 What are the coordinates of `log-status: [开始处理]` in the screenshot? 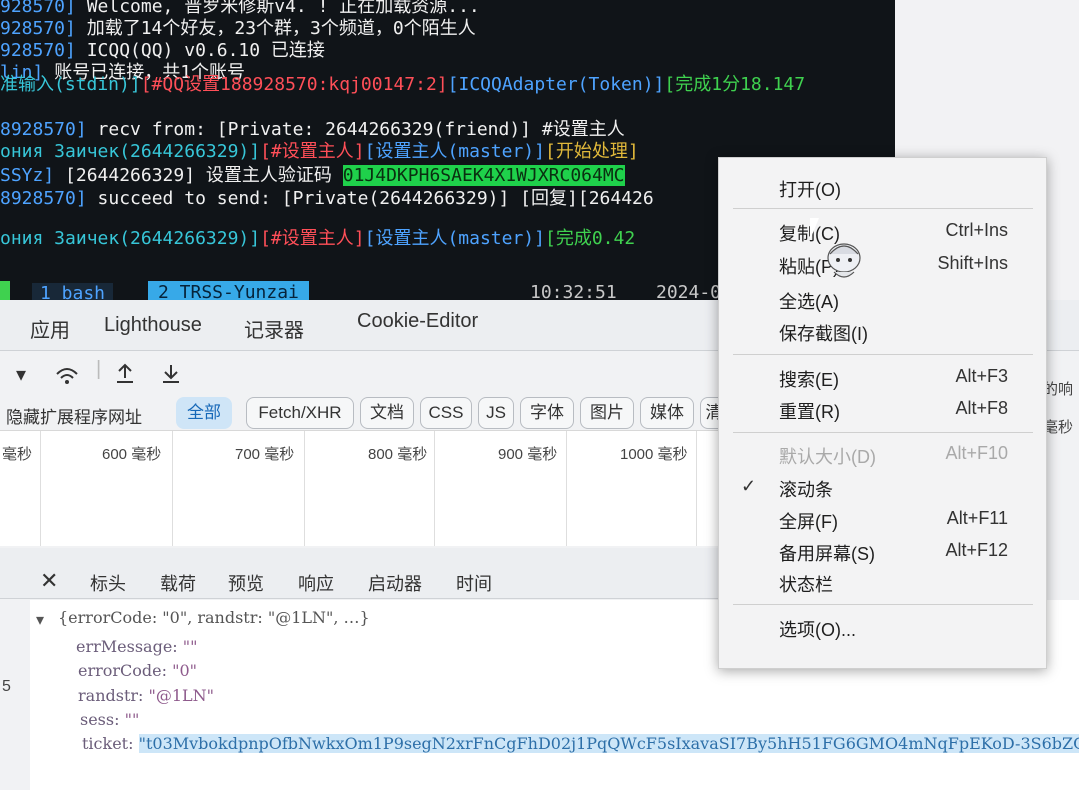 It's located at (591, 151).